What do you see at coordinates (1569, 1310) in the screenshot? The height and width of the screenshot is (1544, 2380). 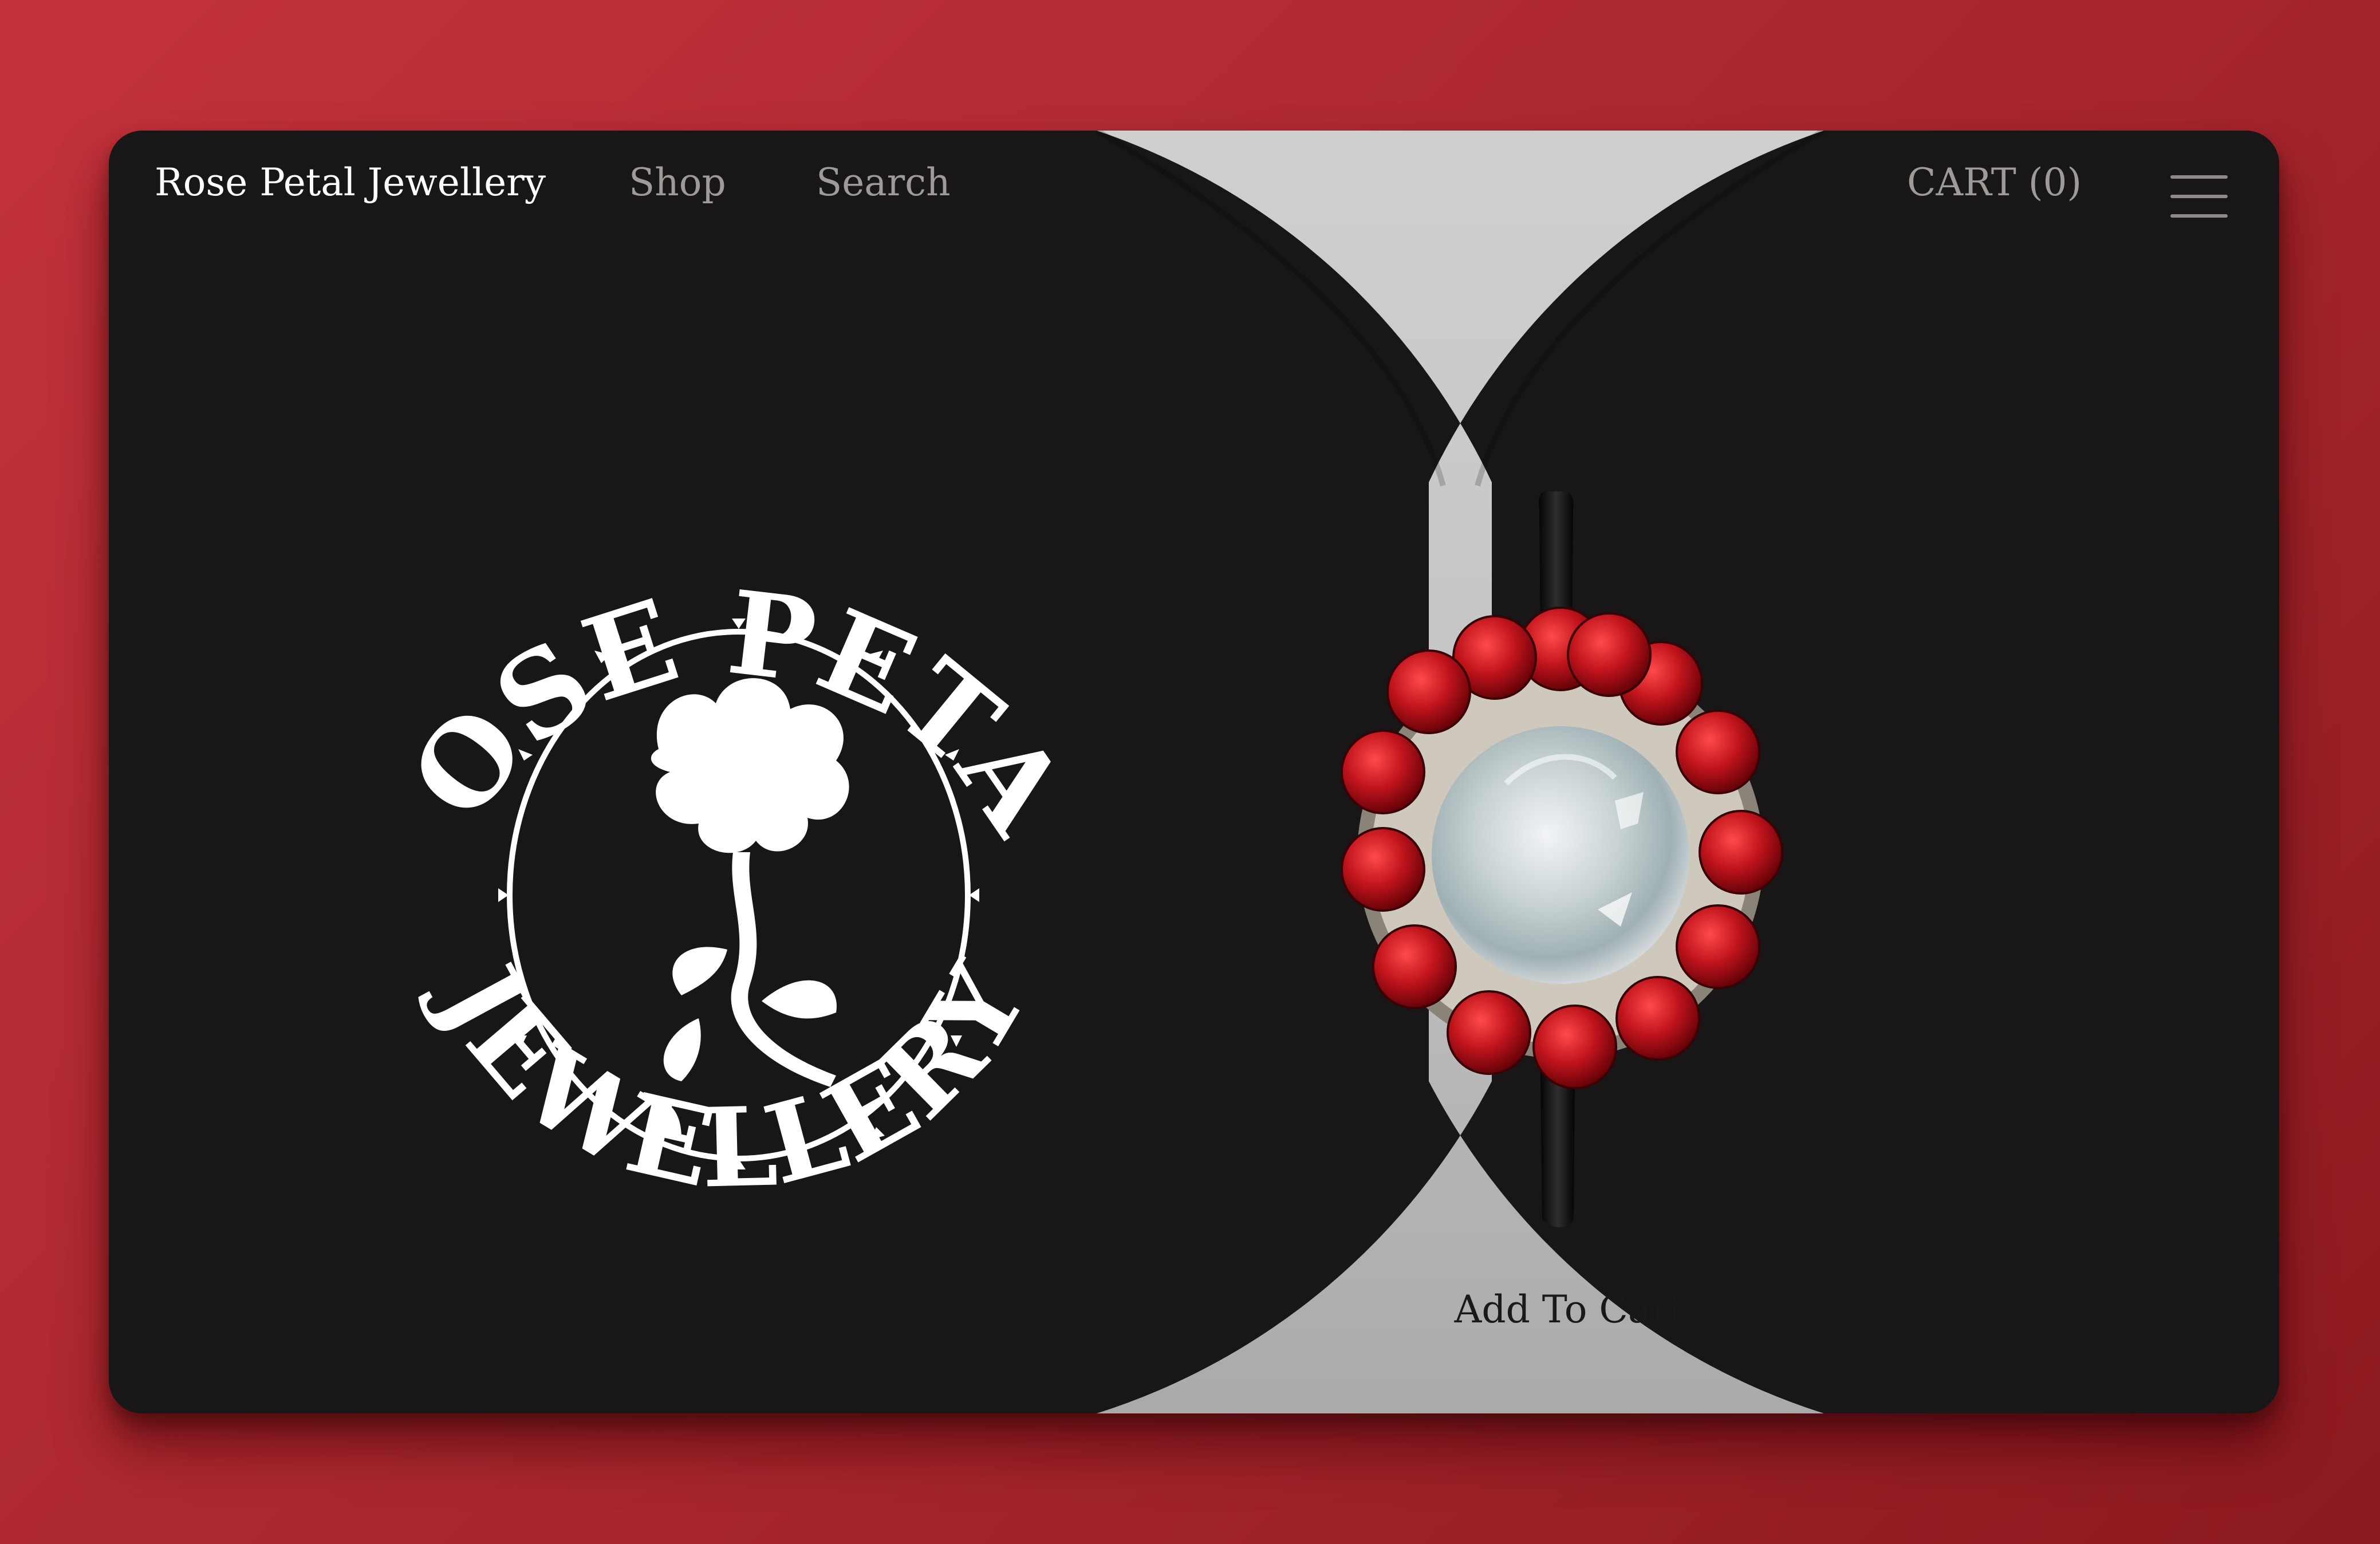 I see `add-to-cart-button: Add To Cart` at bounding box center [1569, 1310].